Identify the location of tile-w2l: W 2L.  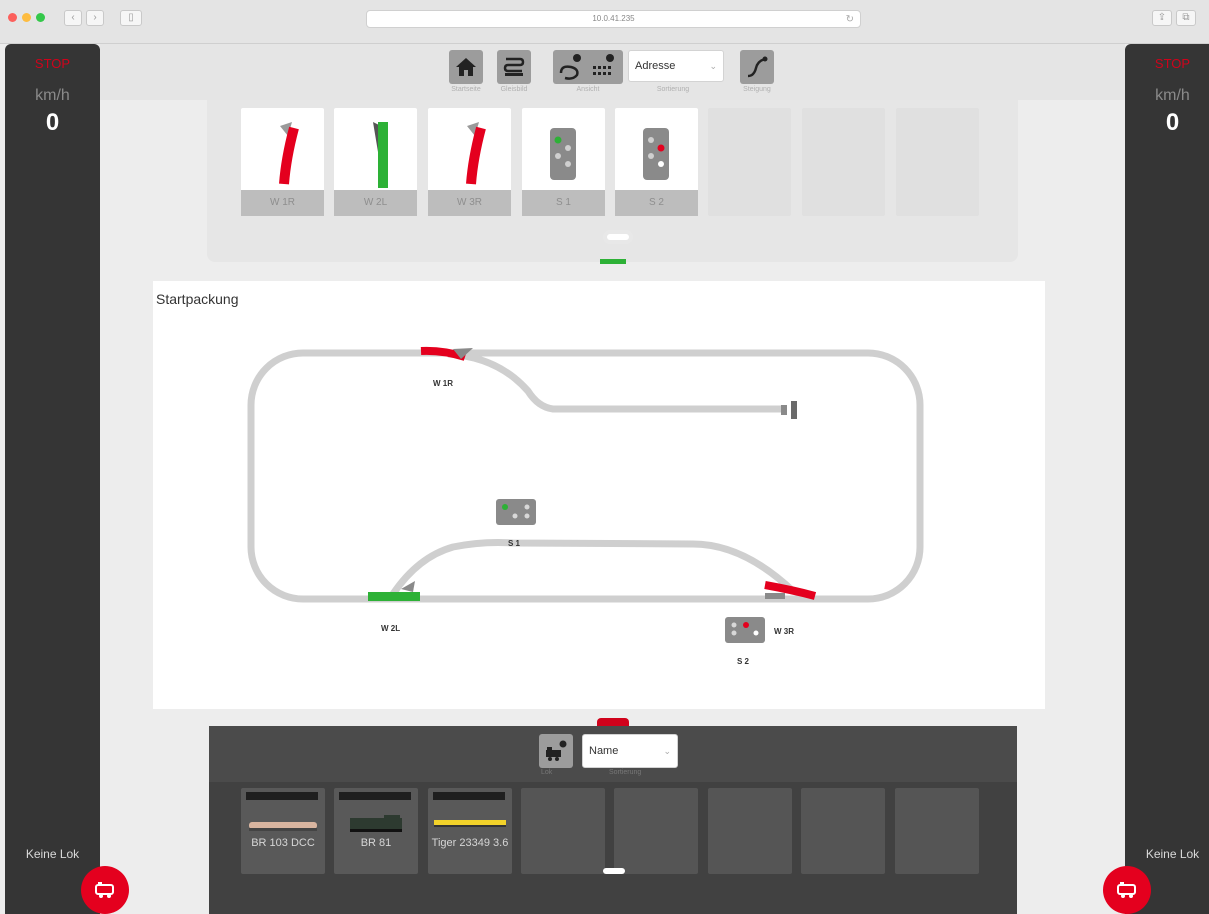
(375, 162).